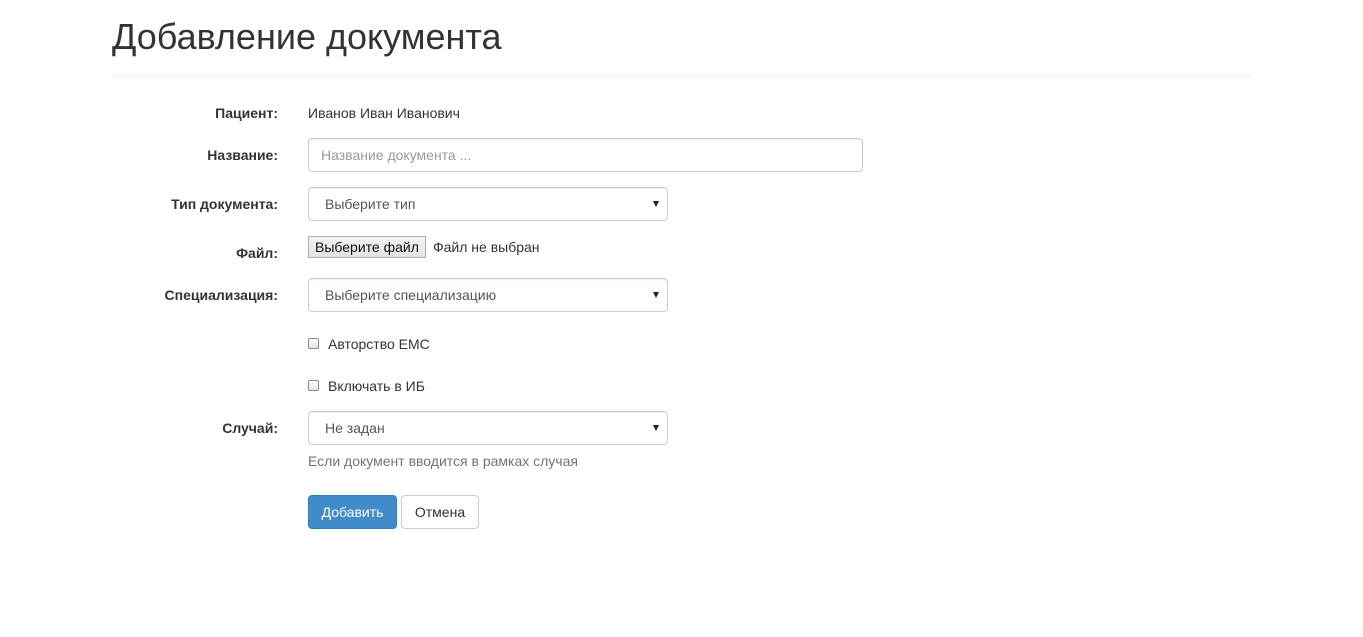 The height and width of the screenshot is (637, 1363). Describe the element at coordinates (313, 343) in the screenshot. I see `authorship-emc-checkbox` at that location.